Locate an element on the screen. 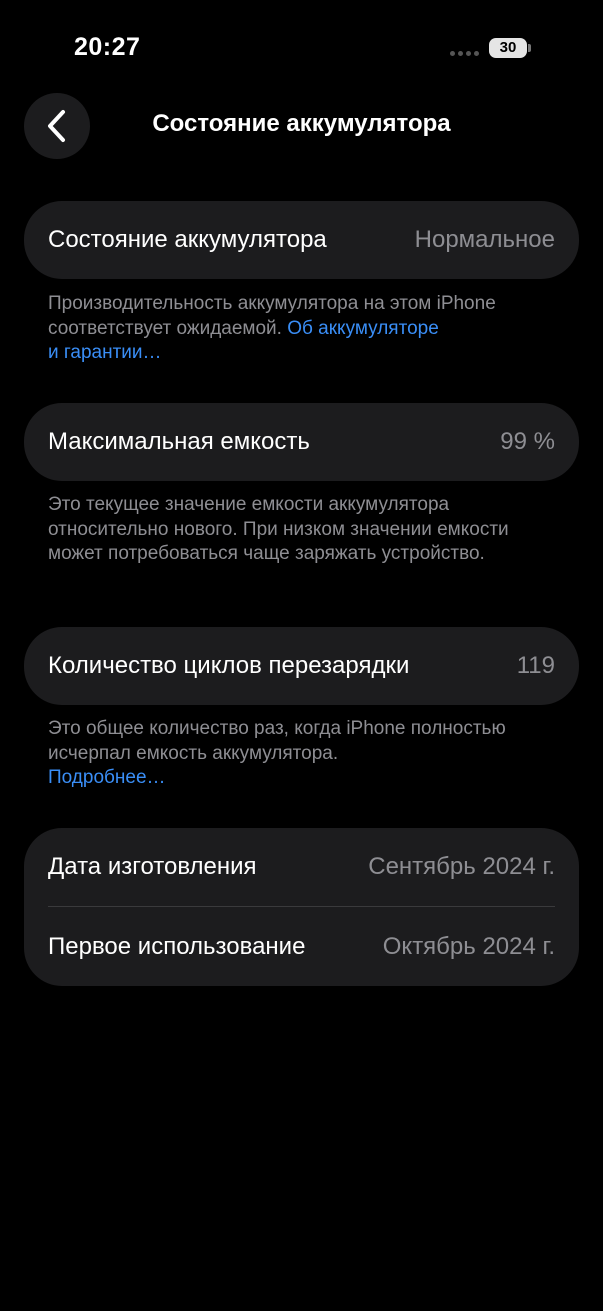 This screenshot has width=603, height=1311. battery-icon: 30 is located at coordinates (508, 48).